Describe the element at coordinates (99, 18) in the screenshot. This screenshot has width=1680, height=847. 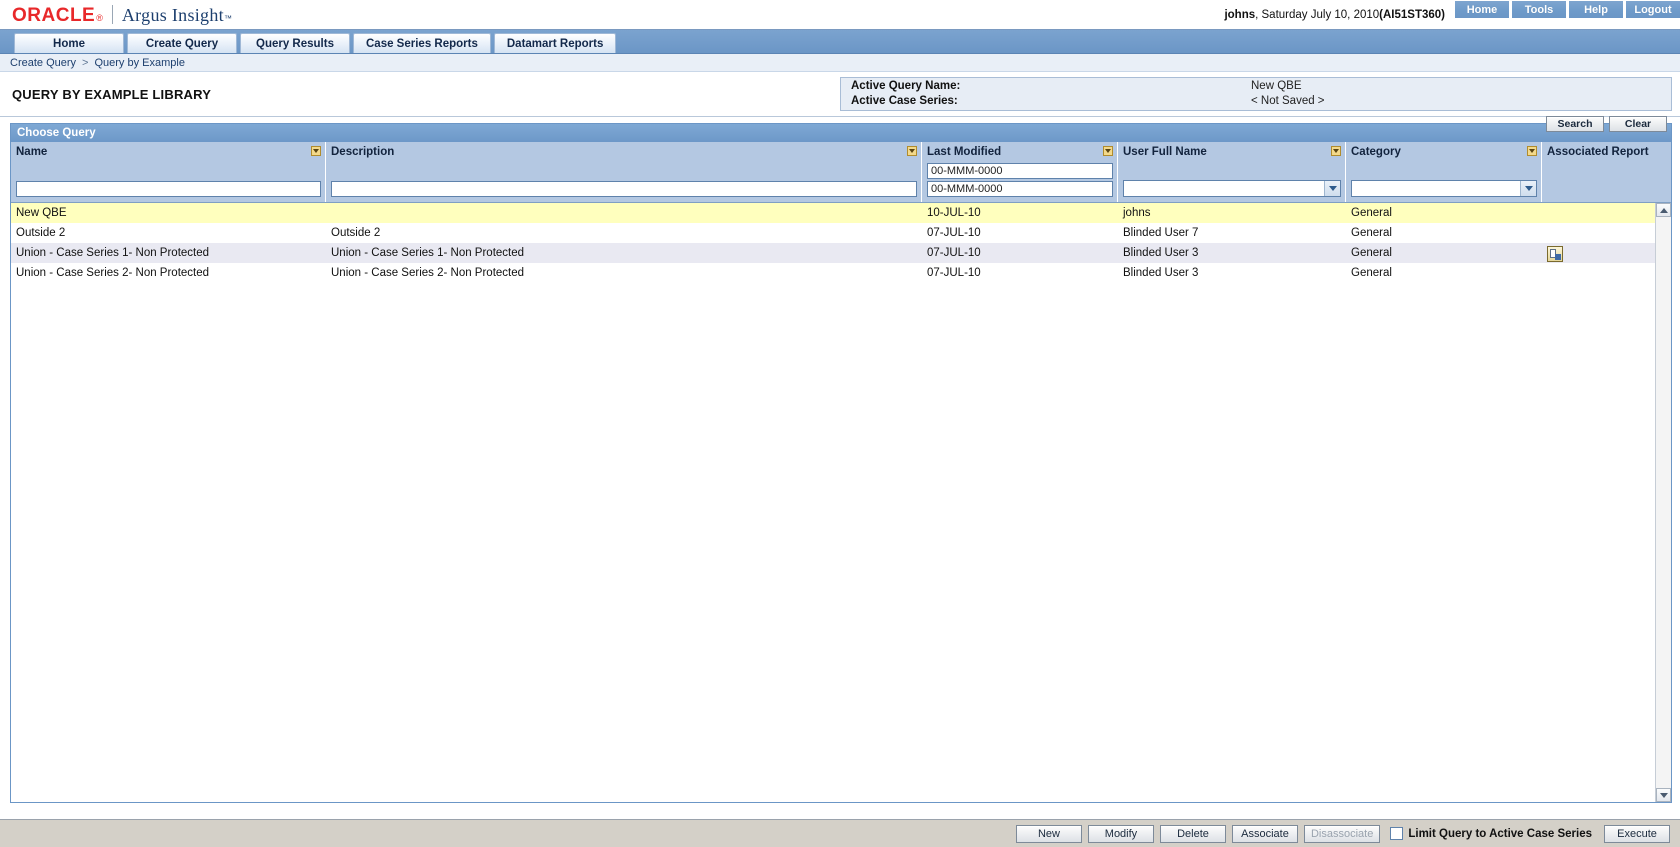
I see `registered-mark-icon: ®` at that location.